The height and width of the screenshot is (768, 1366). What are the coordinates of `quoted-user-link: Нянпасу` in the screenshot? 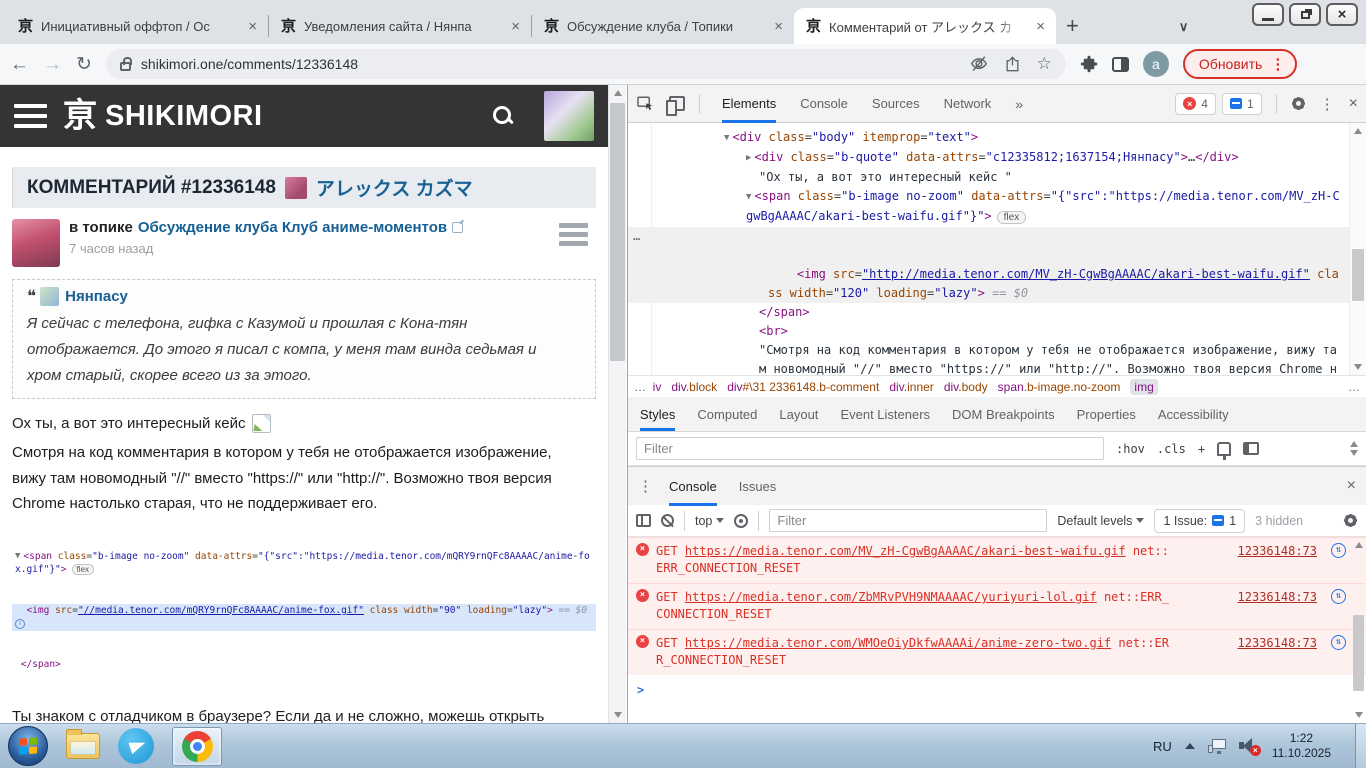 It's located at (96, 296).